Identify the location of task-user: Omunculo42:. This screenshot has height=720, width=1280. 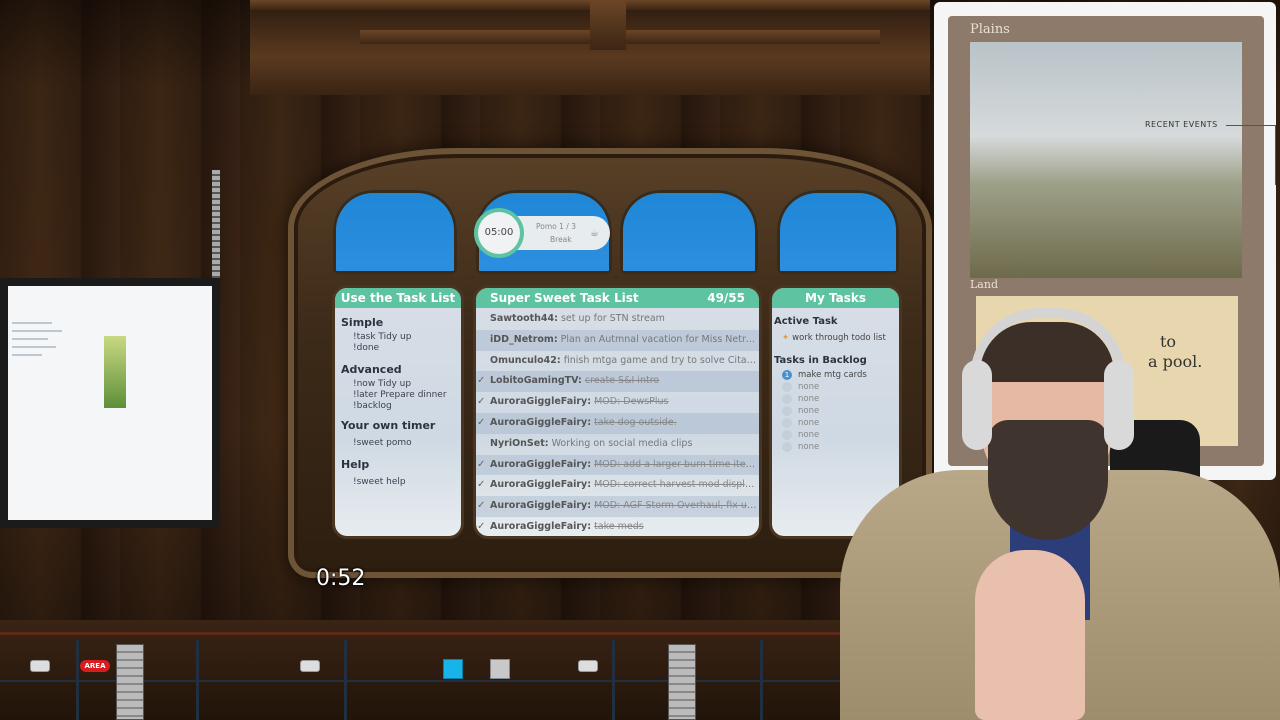
(525, 360).